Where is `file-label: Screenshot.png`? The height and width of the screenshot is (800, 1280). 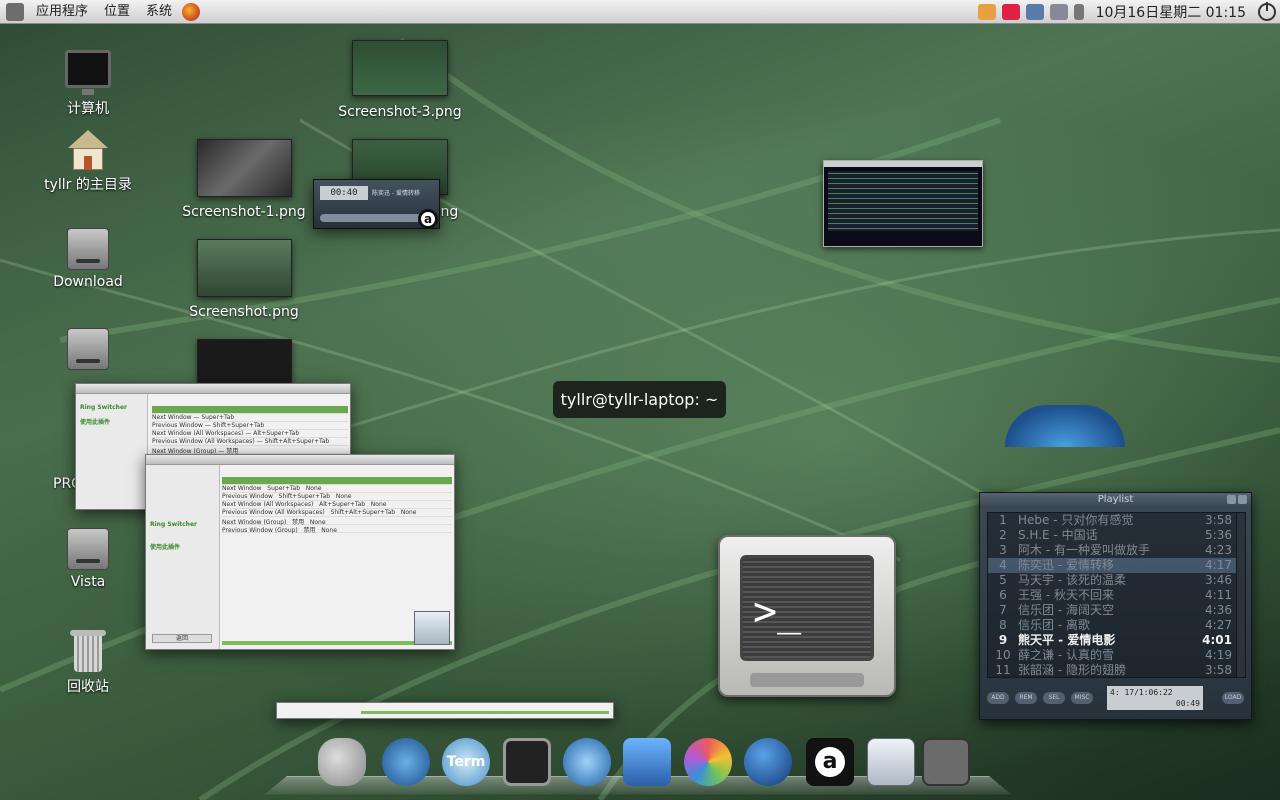
file-label: Screenshot.png is located at coordinates (244, 310).